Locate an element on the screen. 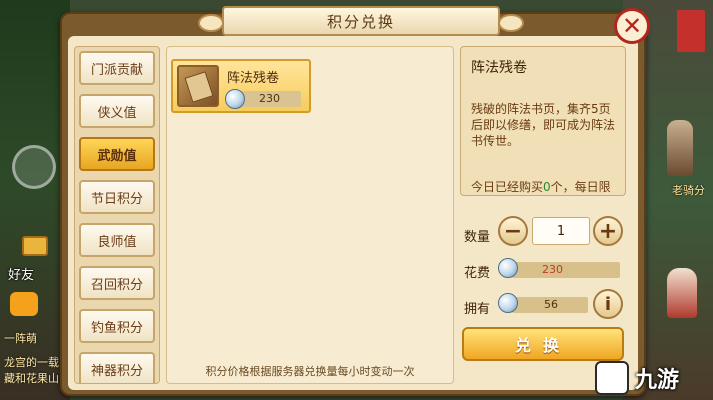 This screenshot has height=400, width=713. category-tabs: 门派贡献 侠义值 武勋值 节日积分 良师值 召回积分 钓鱼积分 神器积分 is located at coordinates (117, 215).